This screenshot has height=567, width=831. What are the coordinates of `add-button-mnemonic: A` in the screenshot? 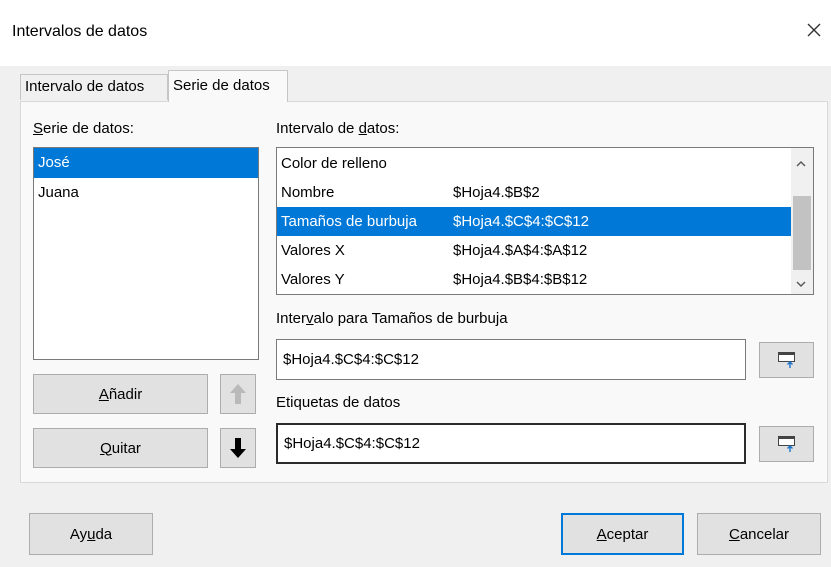 It's located at (103, 394).